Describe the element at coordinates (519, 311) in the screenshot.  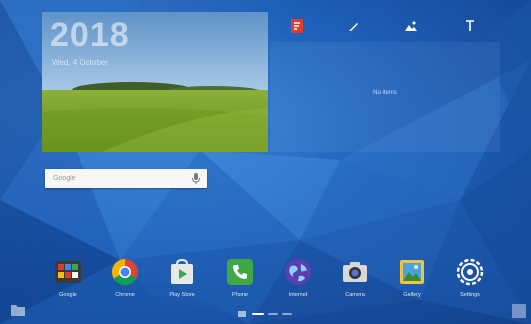
I see `apps-grid-icon` at that location.